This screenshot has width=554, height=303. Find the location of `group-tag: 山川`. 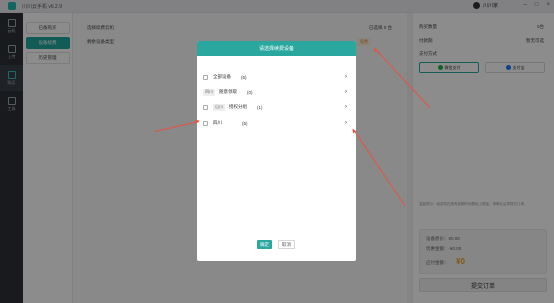

group-tag: 山川 is located at coordinates (219, 107).